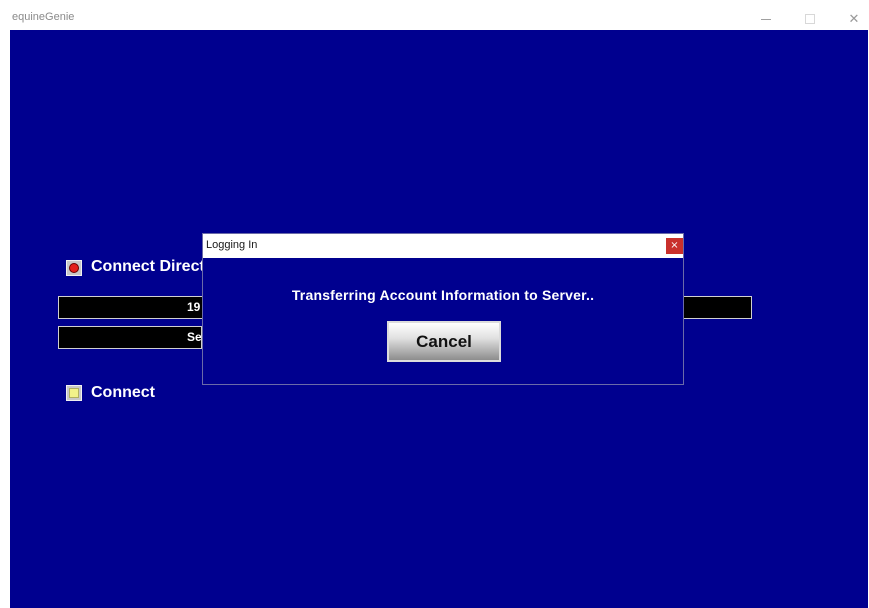  What do you see at coordinates (232, 245) in the screenshot?
I see `dialog-title: Logging In` at bounding box center [232, 245].